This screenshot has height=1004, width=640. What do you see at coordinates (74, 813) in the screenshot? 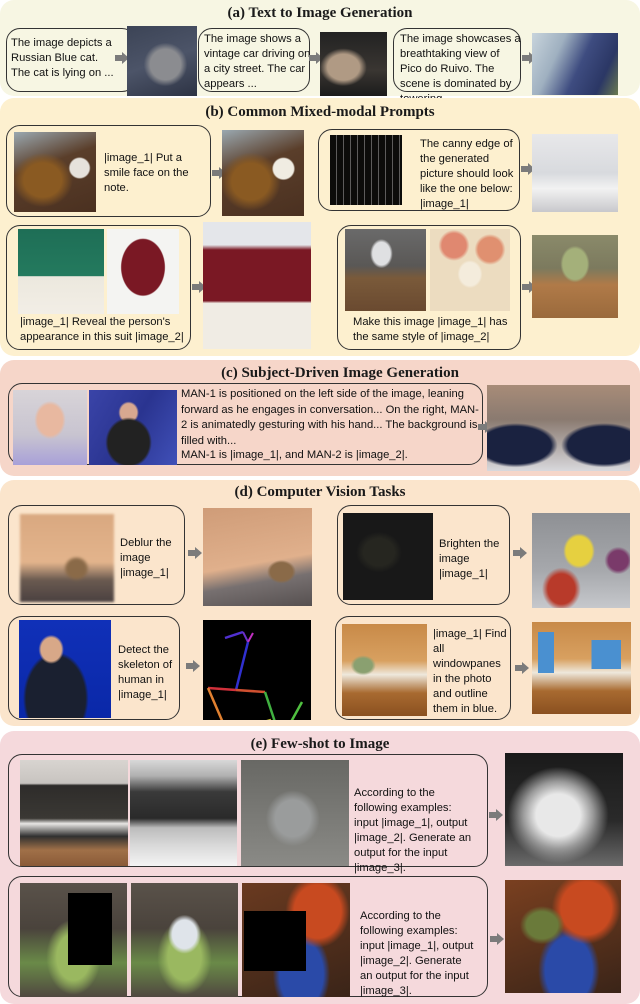
I see `kitchen-photo` at bounding box center [74, 813].